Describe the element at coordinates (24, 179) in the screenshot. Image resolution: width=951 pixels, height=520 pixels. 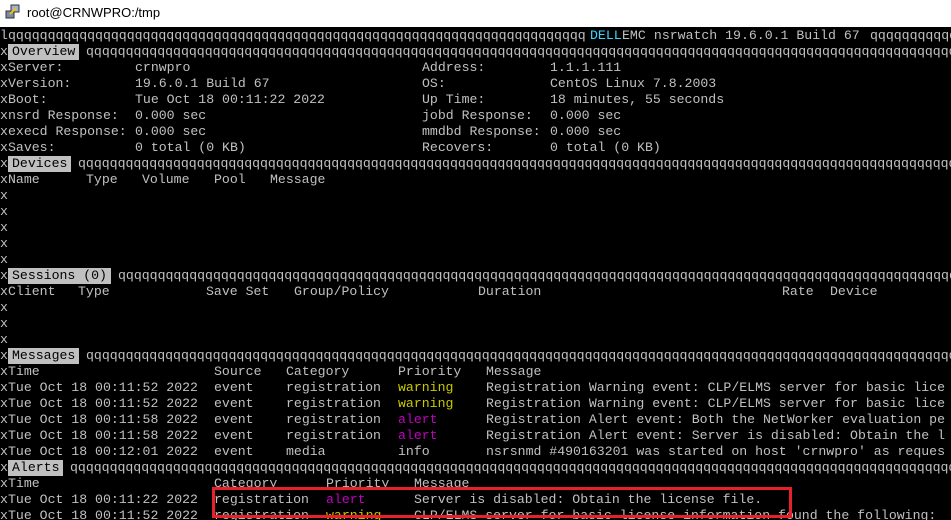
I see `column-header: Name` at that location.